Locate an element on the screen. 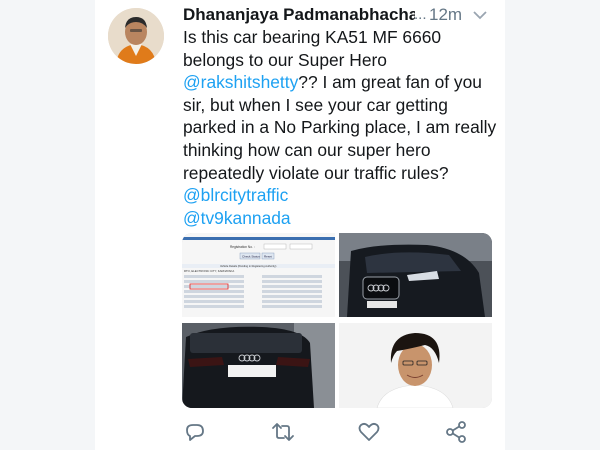 This screenshot has height=450, width=600. mention-link: @tv9kannada is located at coordinates (342, 218).